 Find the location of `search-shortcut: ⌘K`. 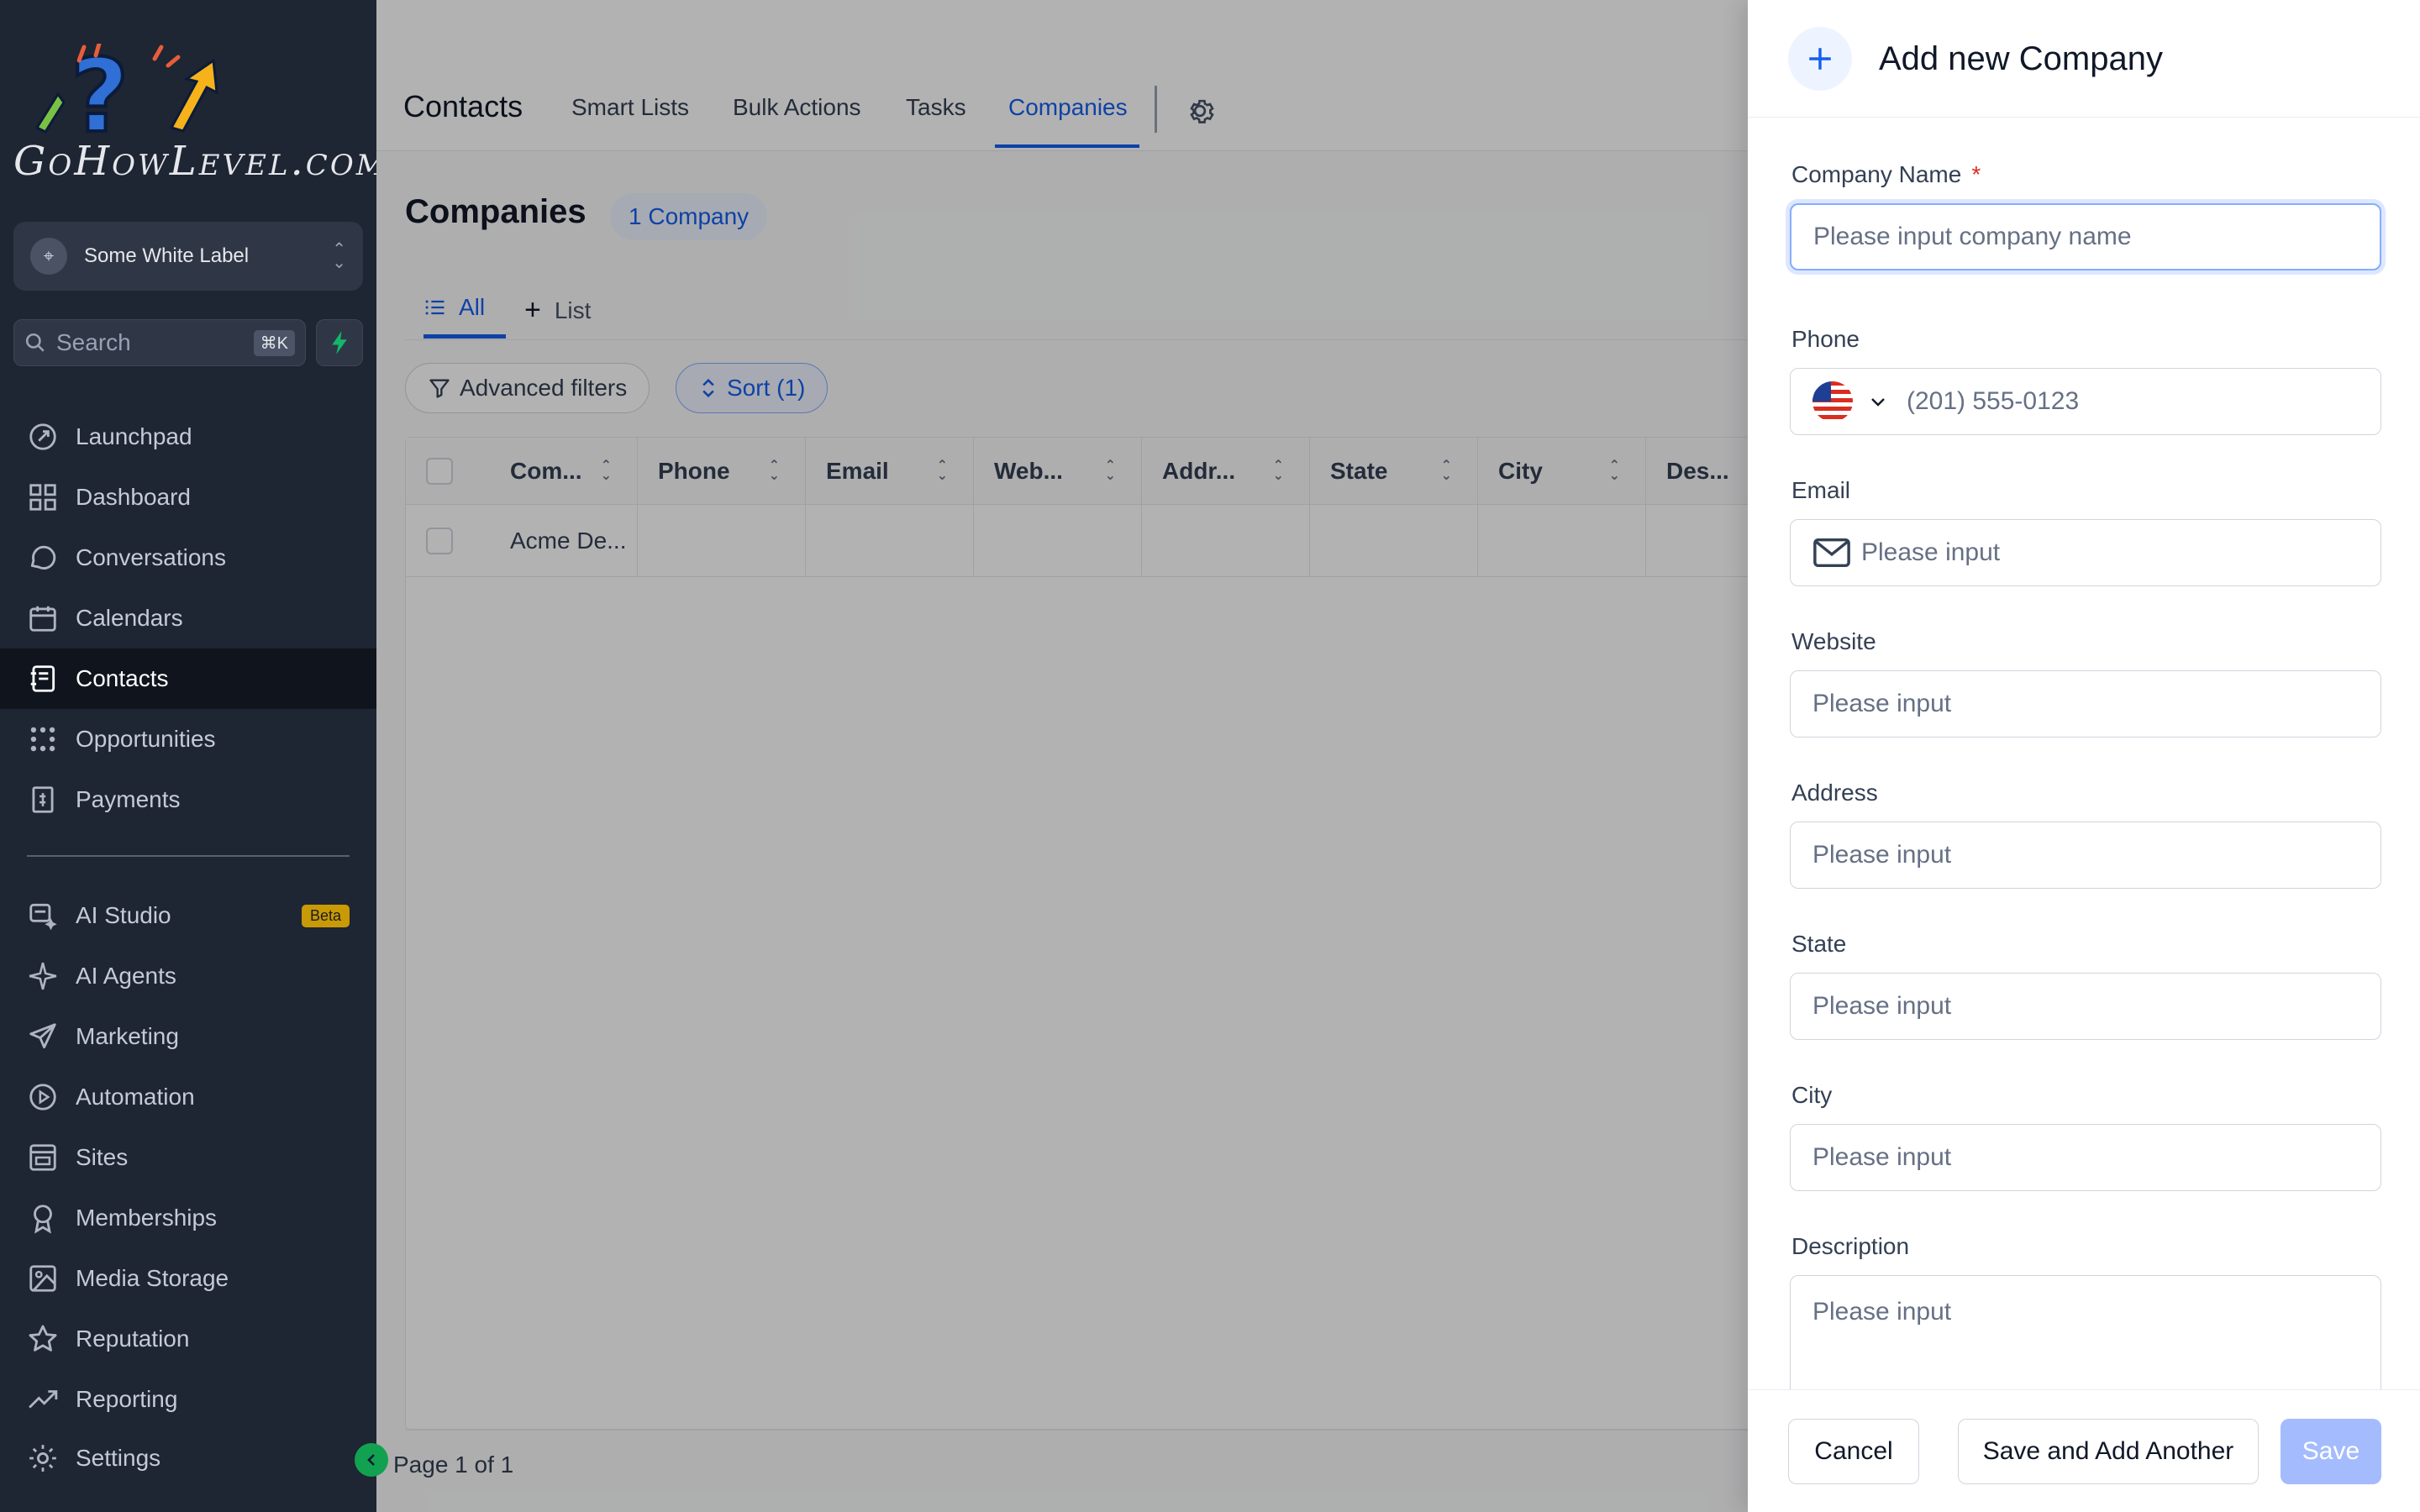

search-shortcut: ⌘K is located at coordinates (274, 342).